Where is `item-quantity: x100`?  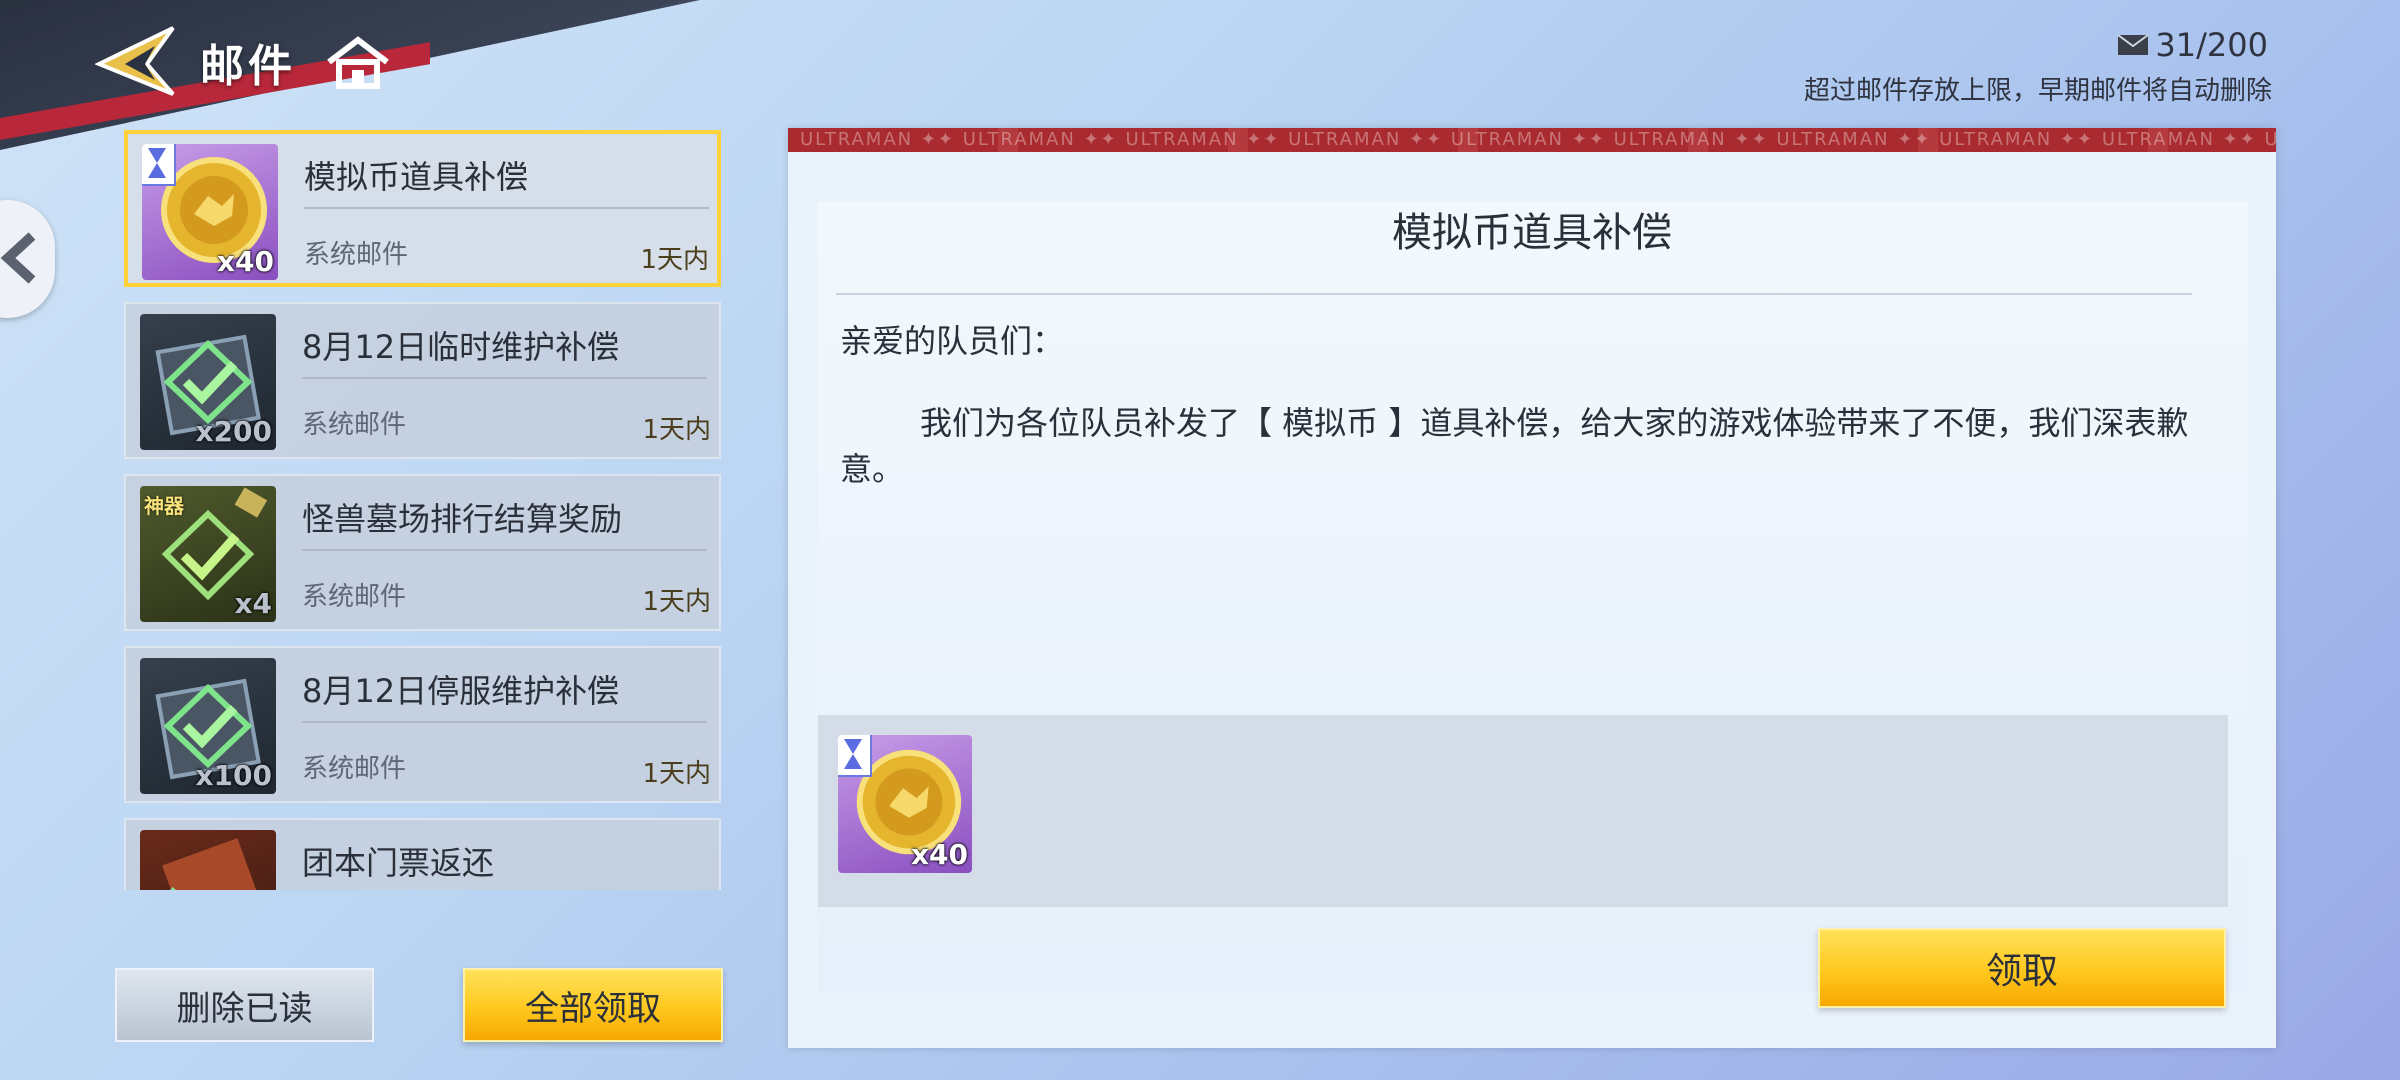 item-quantity: x100 is located at coordinates (233, 775).